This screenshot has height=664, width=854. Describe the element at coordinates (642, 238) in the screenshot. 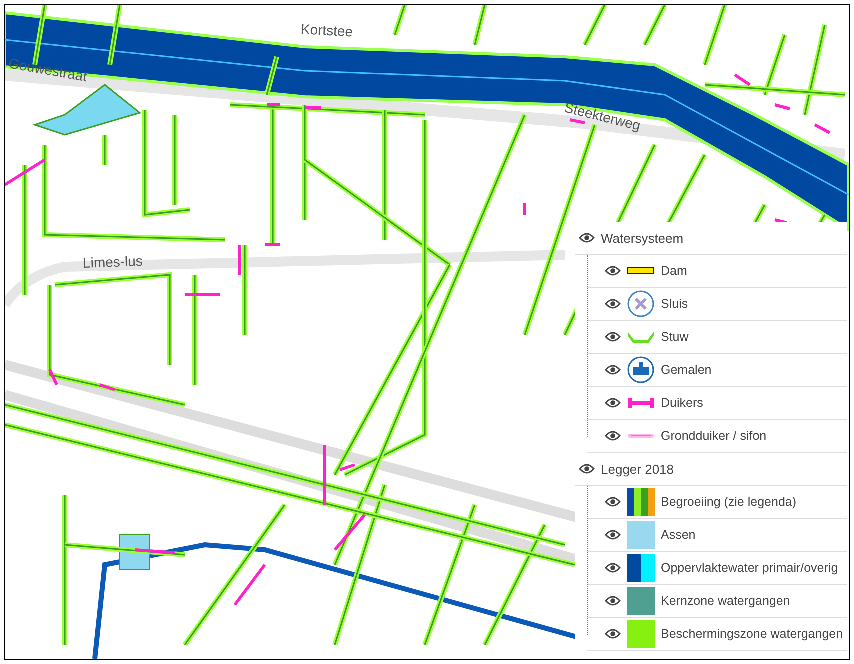

I see `legend-group-title: Watersysteem` at that location.